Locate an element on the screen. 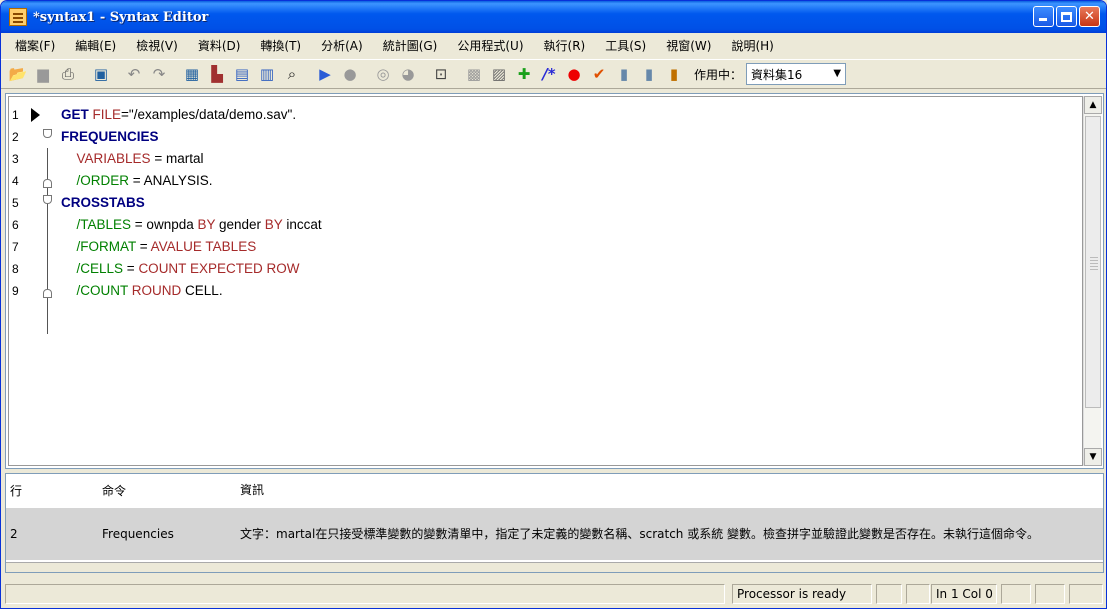  header-info: 資訊 is located at coordinates (670, 490).